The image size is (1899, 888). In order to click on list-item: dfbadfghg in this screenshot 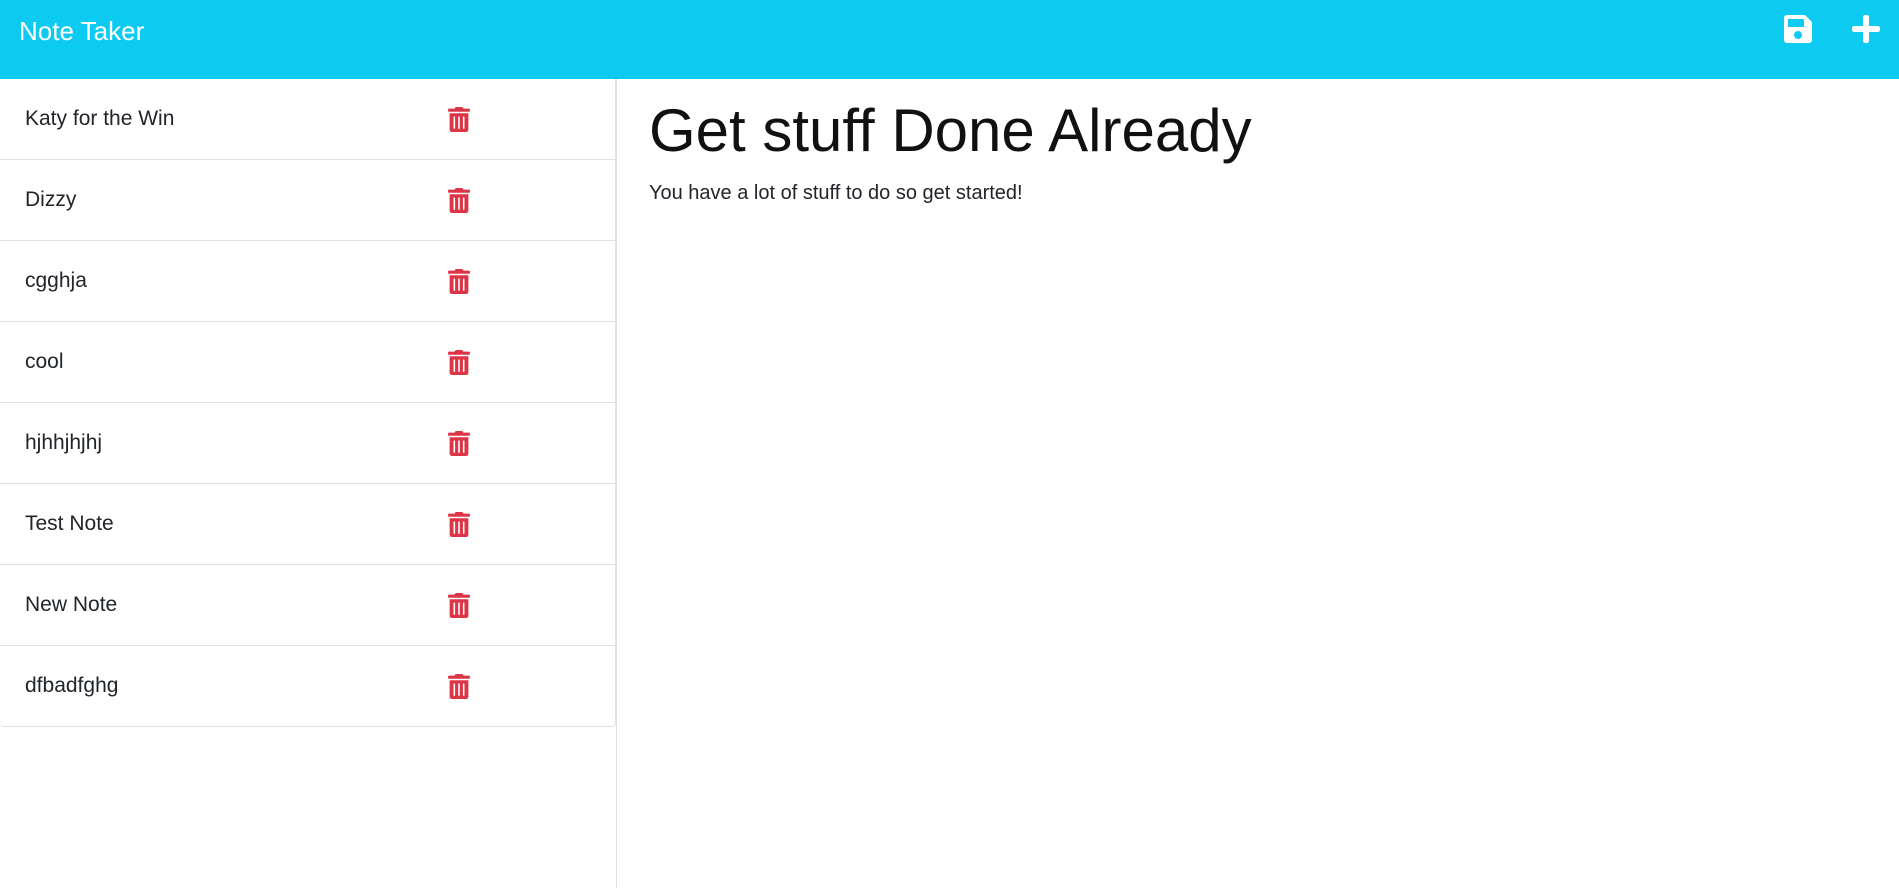, I will do `click(307, 686)`.